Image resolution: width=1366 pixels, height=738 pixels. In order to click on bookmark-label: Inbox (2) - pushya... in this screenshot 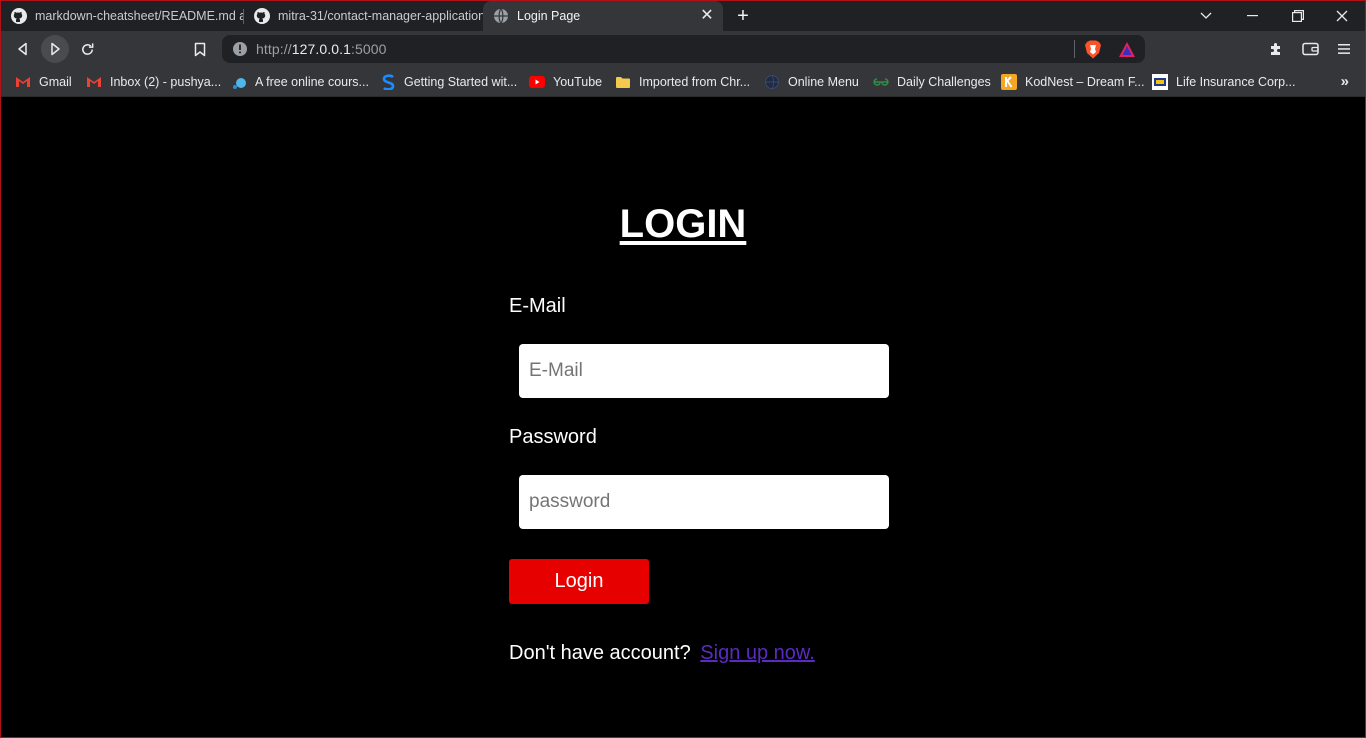, I will do `click(166, 82)`.